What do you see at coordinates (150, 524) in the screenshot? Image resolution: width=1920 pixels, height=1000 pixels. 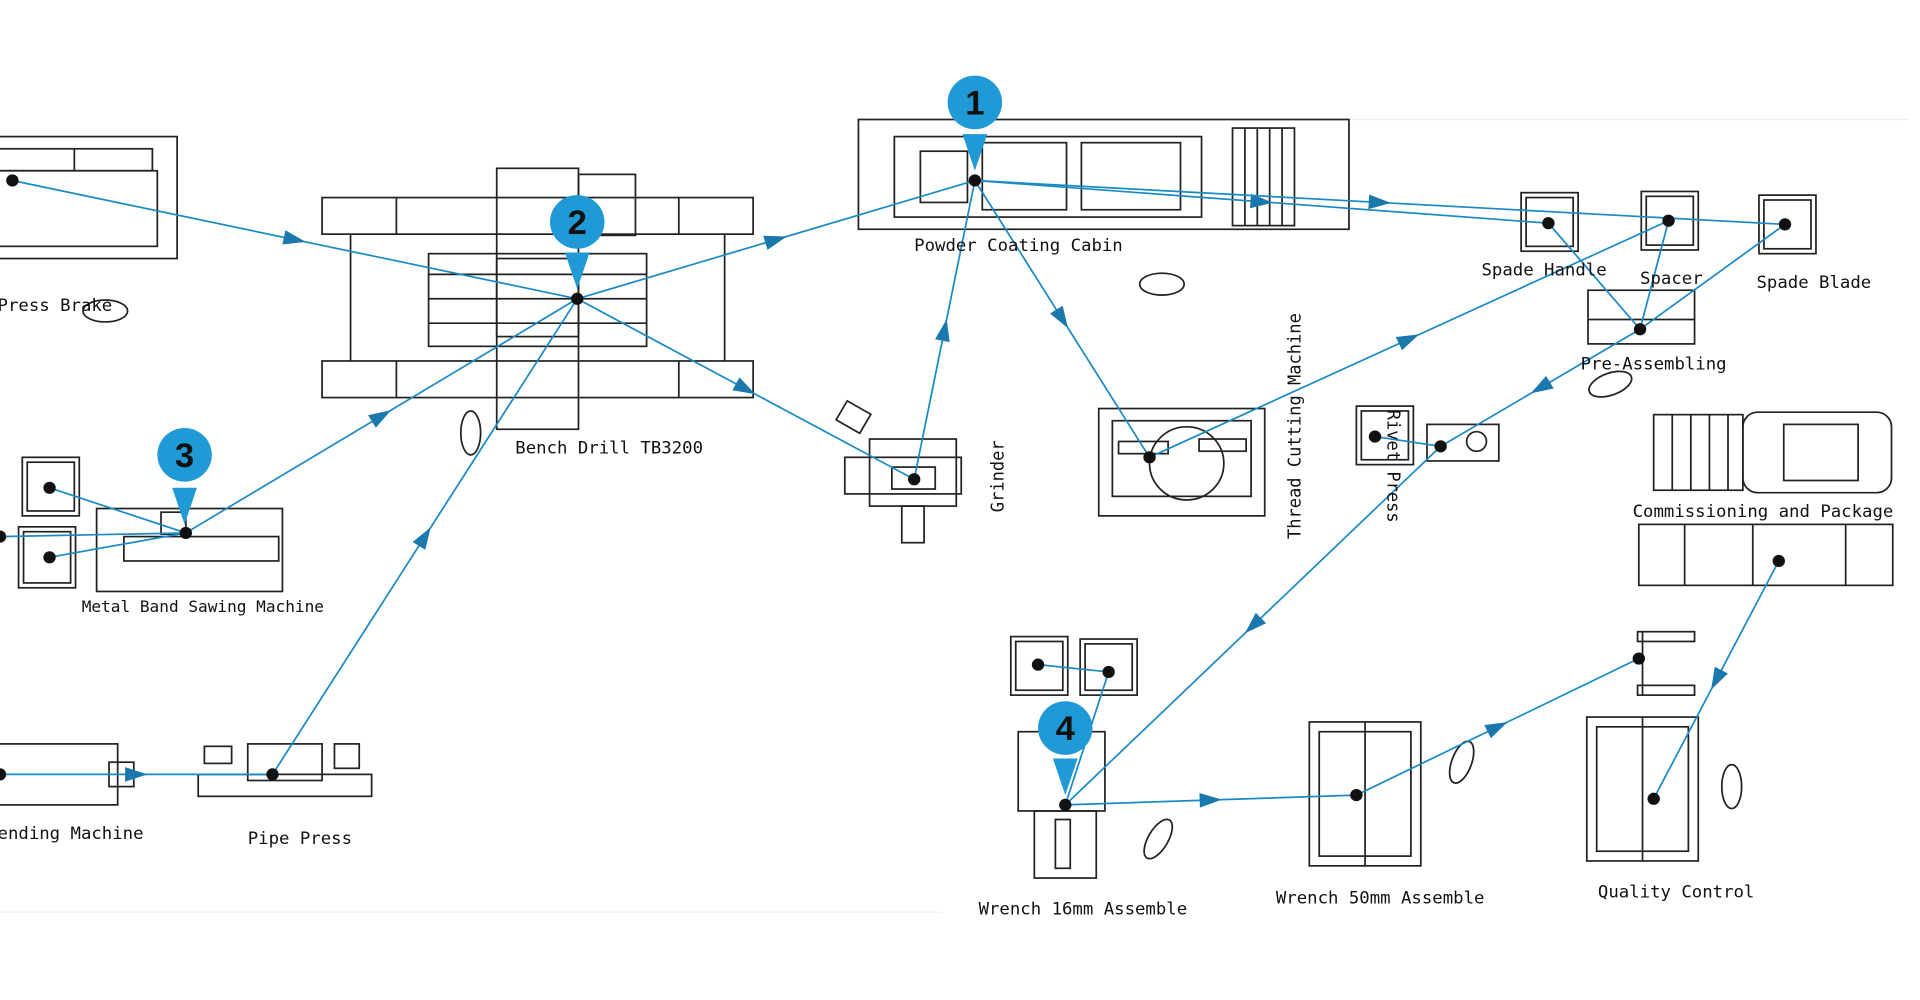 I see `metal-band-sawing-machine` at bounding box center [150, 524].